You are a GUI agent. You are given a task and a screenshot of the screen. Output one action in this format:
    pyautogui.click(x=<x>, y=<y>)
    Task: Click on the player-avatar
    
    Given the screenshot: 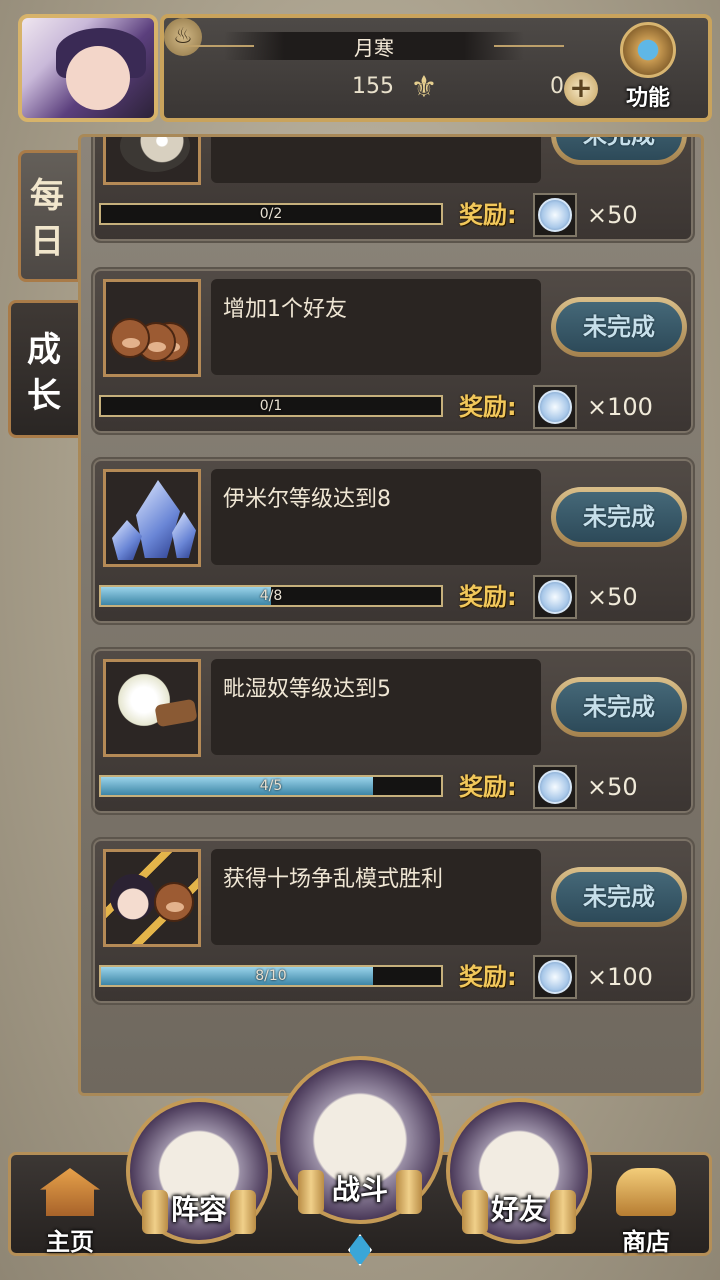 What is the action you would take?
    pyautogui.click(x=88, y=68)
    